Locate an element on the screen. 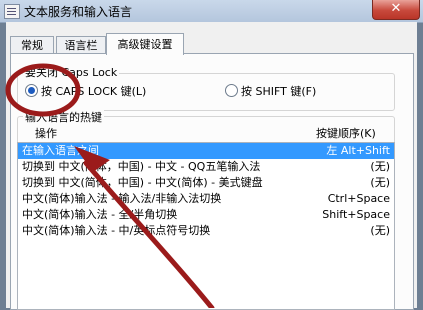  list-item: 切换到 中文(简体，中国) - 中文 - QQ五笔输入法 (无) is located at coordinates (206, 167).